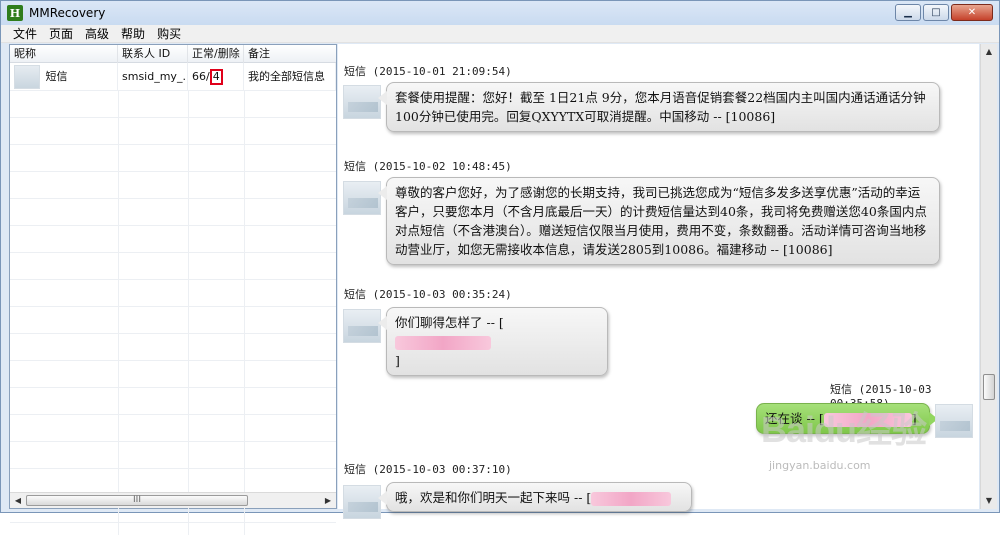  I want to click on menu-file: 文件, so click(25, 33).